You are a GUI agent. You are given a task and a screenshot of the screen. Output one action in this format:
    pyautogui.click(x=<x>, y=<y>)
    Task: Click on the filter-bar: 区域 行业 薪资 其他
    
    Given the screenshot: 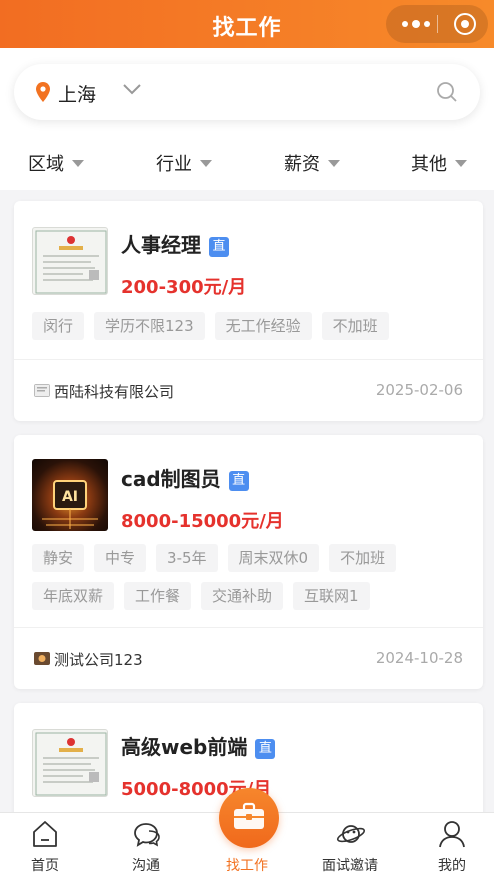 What is the action you would take?
    pyautogui.click(x=247, y=163)
    